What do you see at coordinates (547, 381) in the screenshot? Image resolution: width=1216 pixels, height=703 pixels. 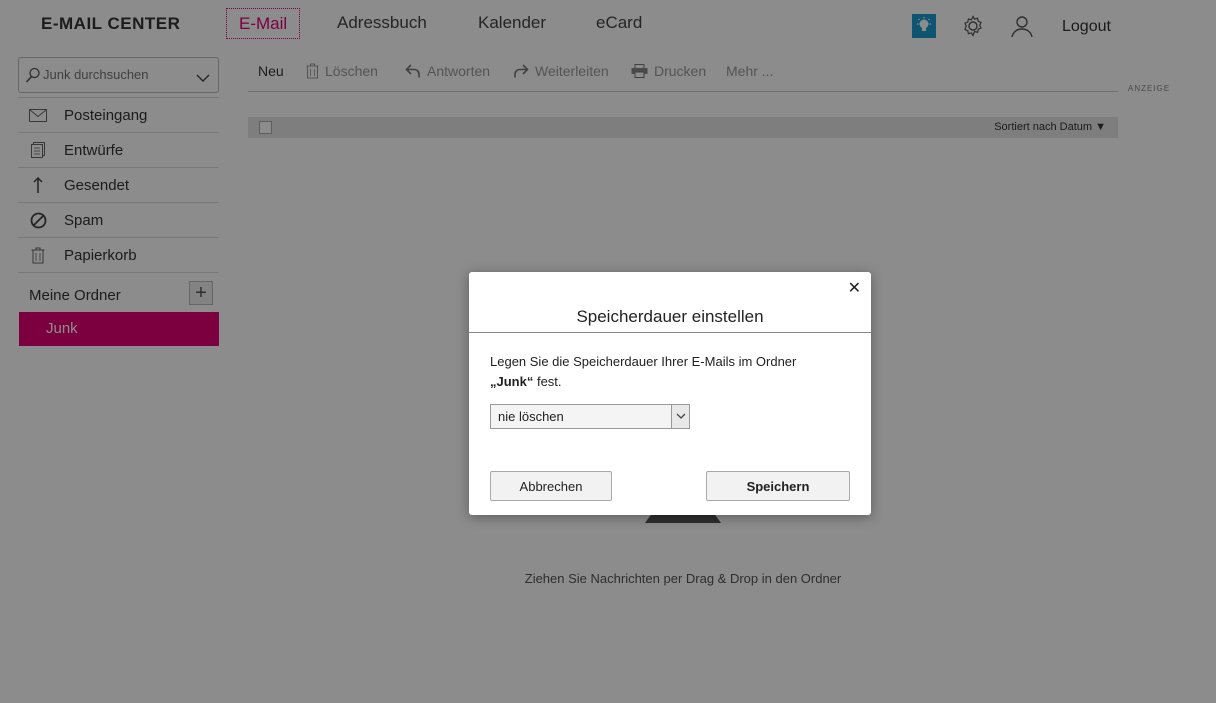 I see `dialog-text-suffix: fest.` at bounding box center [547, 381].